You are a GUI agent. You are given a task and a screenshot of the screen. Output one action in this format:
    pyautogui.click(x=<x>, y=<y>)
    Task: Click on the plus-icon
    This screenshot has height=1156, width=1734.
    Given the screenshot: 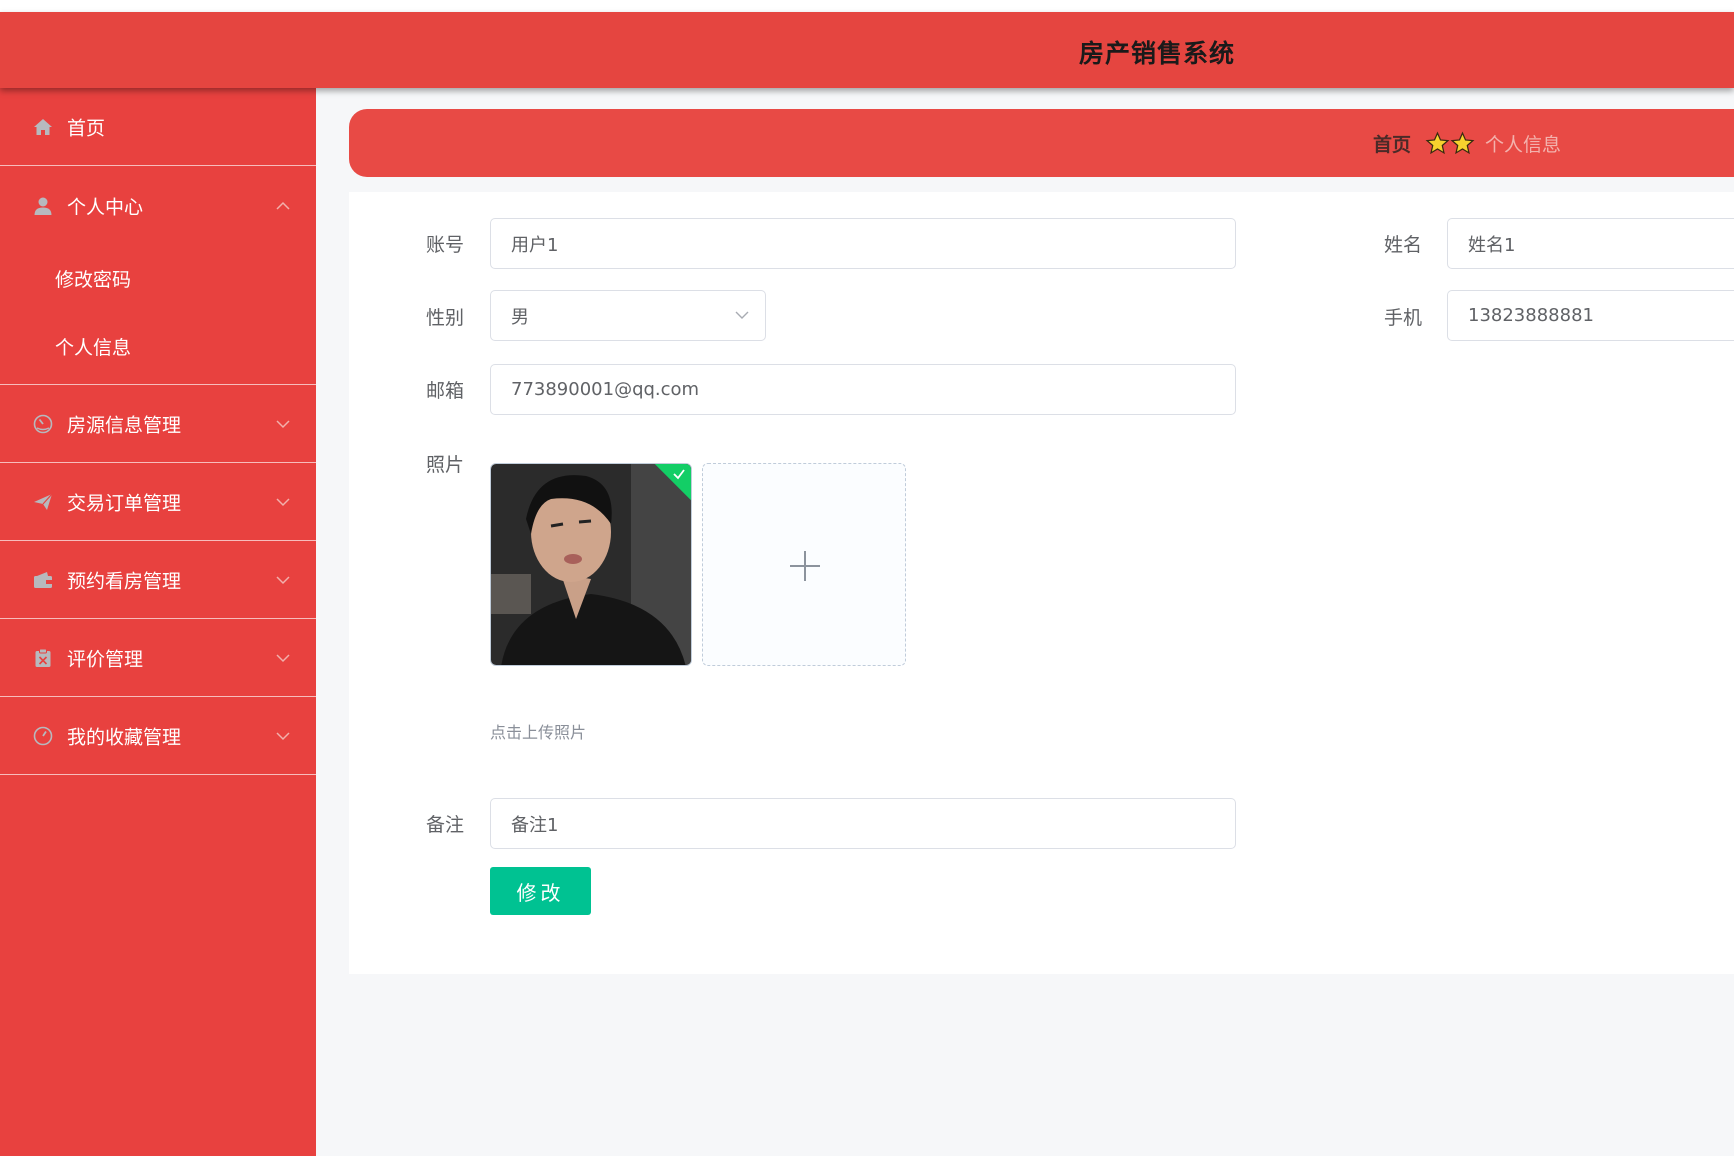 What is the action you would take?
    pyautogui.click(x=805, y=566)
    